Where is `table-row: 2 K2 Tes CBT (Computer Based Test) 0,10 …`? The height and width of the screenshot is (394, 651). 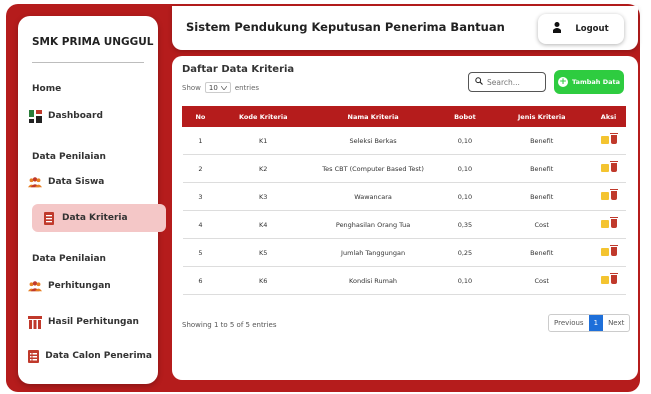 table-row: 2 K2 Tes CBT (Computer Based Test) 0,10 … is located at coordinates (404, 168).